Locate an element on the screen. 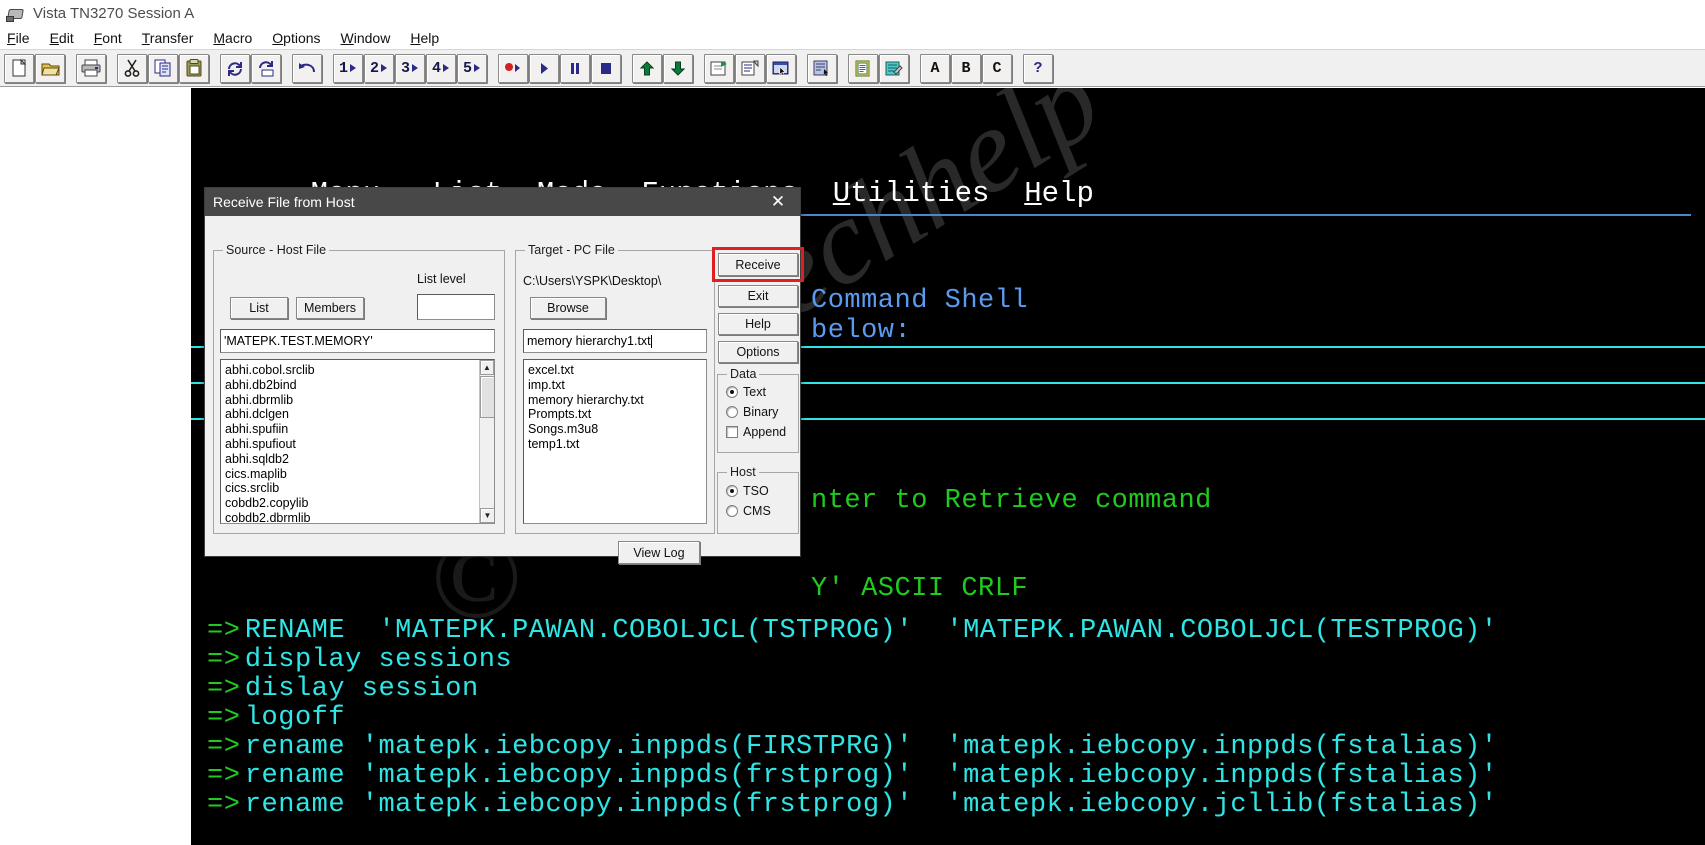 The width and height of the screenshot is (1705, 845). receive-down-icon is located at coordinates (678, 68).